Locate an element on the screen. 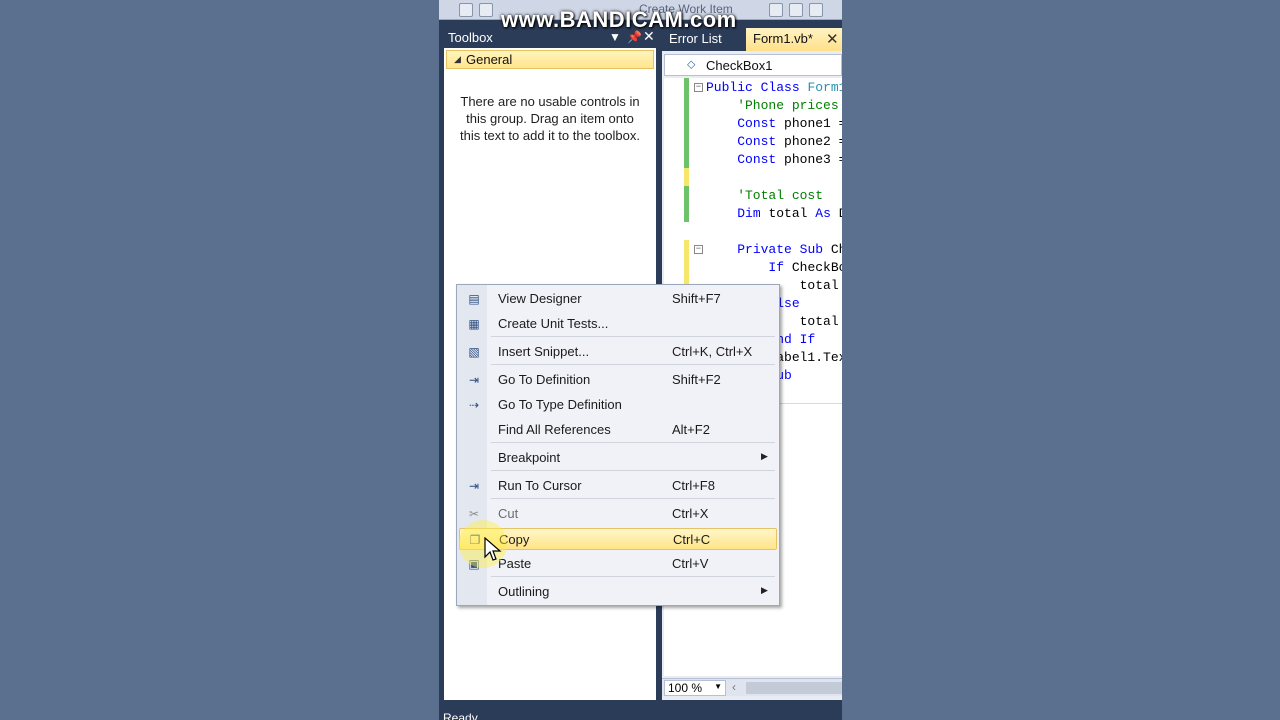  code-line-text: 'Total cost is located at coordinates (765, 195).